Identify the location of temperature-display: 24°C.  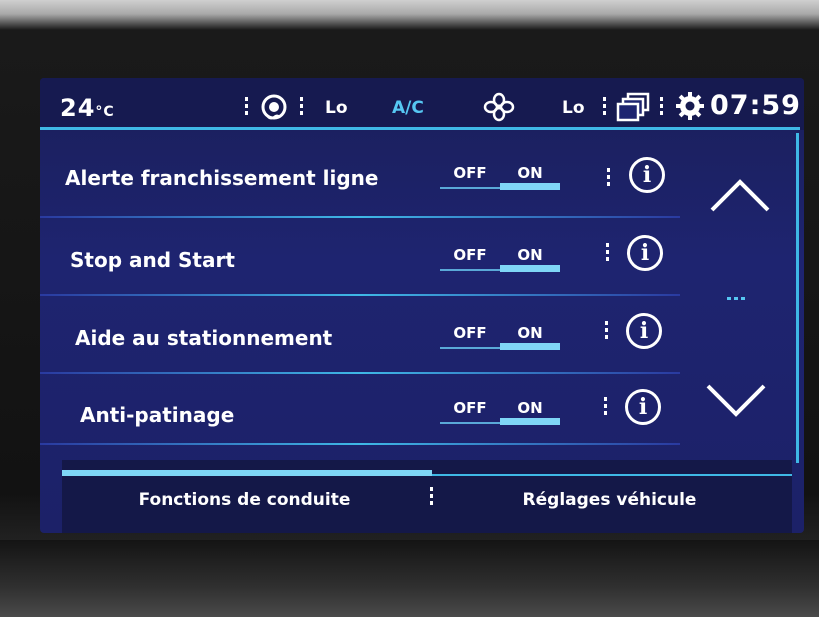
(87, 108).